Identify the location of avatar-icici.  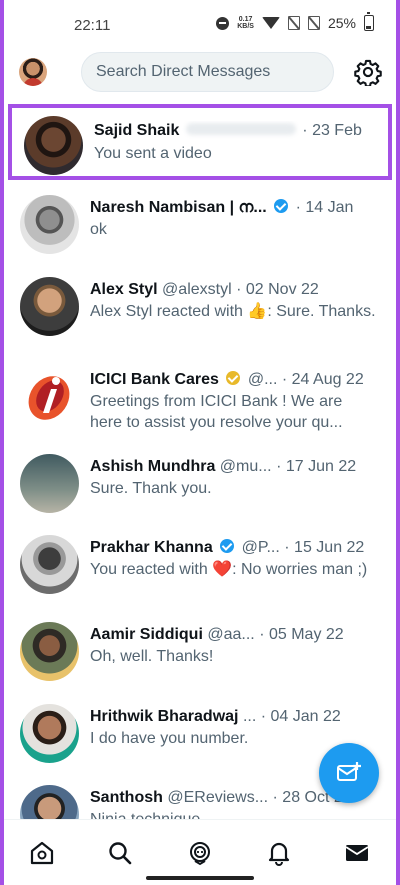
(49, 396).